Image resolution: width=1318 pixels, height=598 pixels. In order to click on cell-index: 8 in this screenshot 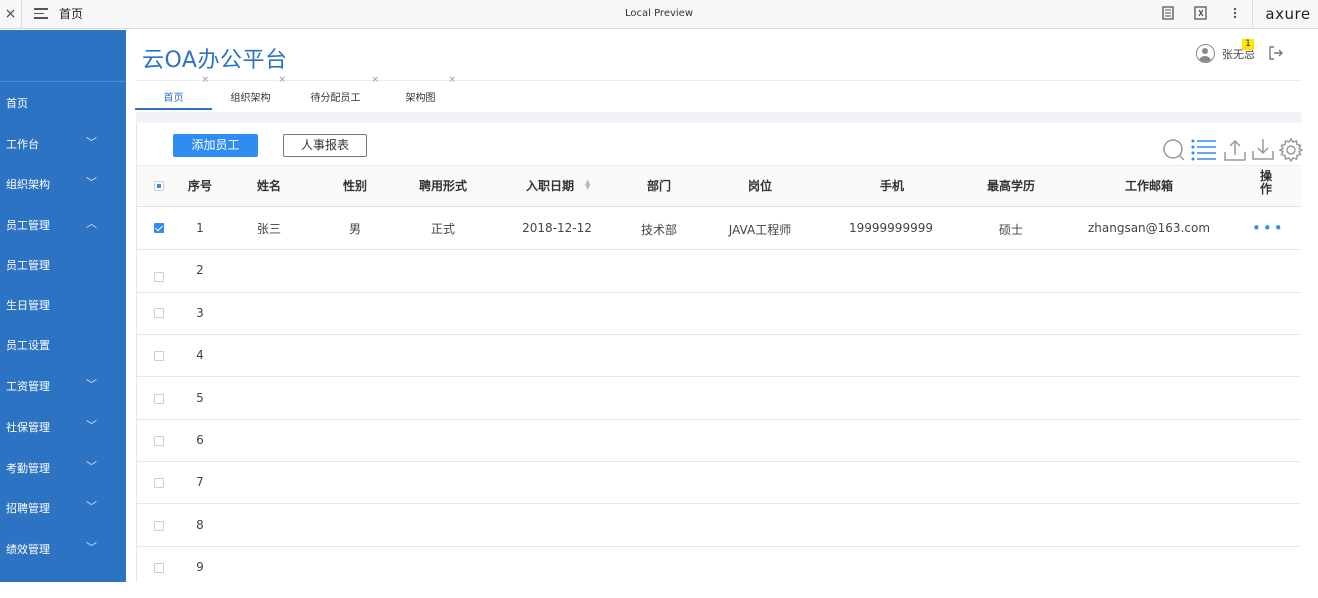, I will do `click(200, 525)`.